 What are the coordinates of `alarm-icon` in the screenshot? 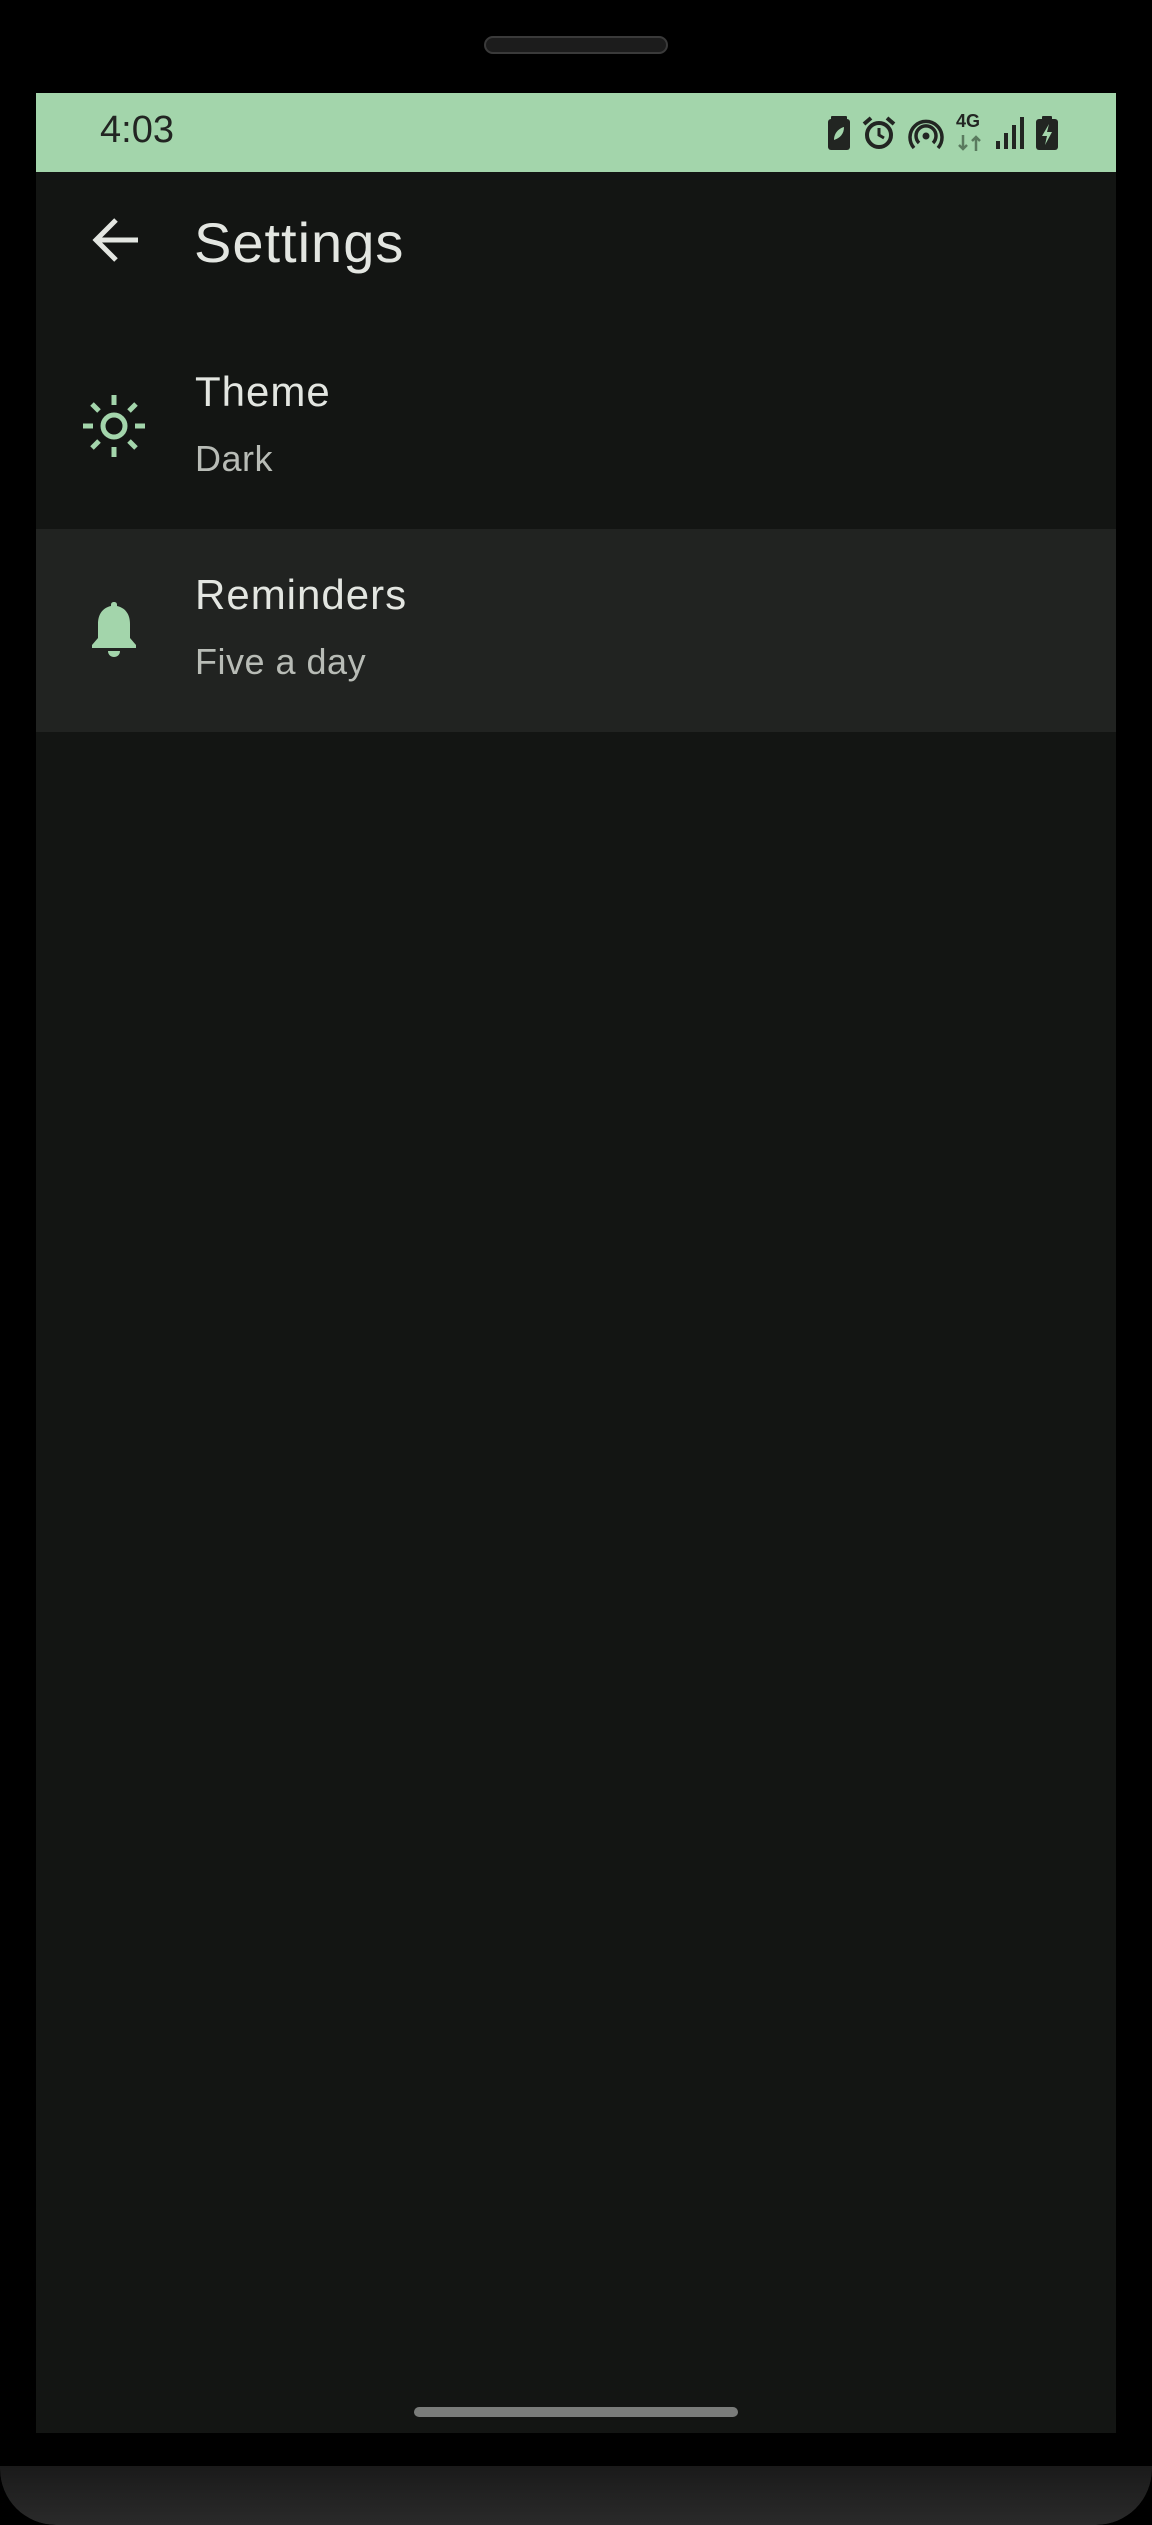 It's located at (879, 133).